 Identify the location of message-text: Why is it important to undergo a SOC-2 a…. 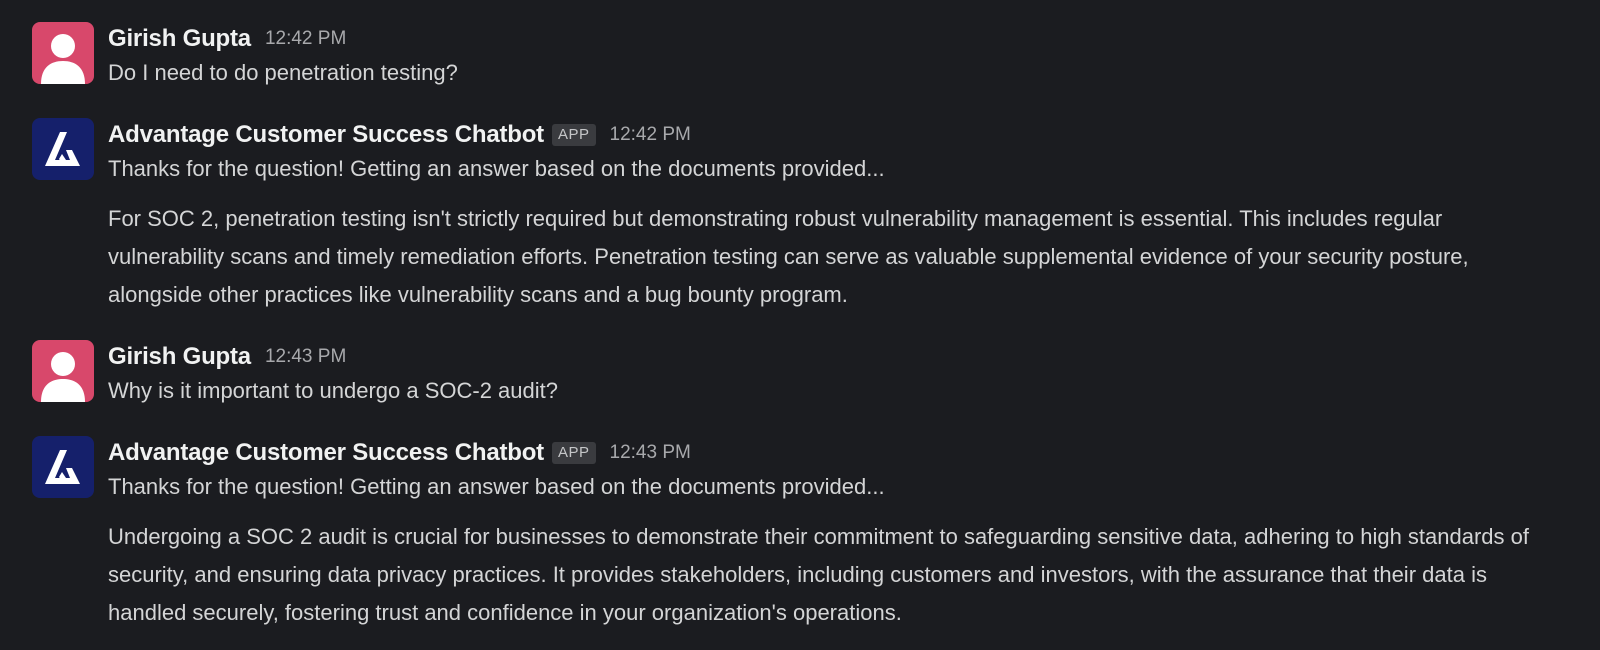
(834, 391).